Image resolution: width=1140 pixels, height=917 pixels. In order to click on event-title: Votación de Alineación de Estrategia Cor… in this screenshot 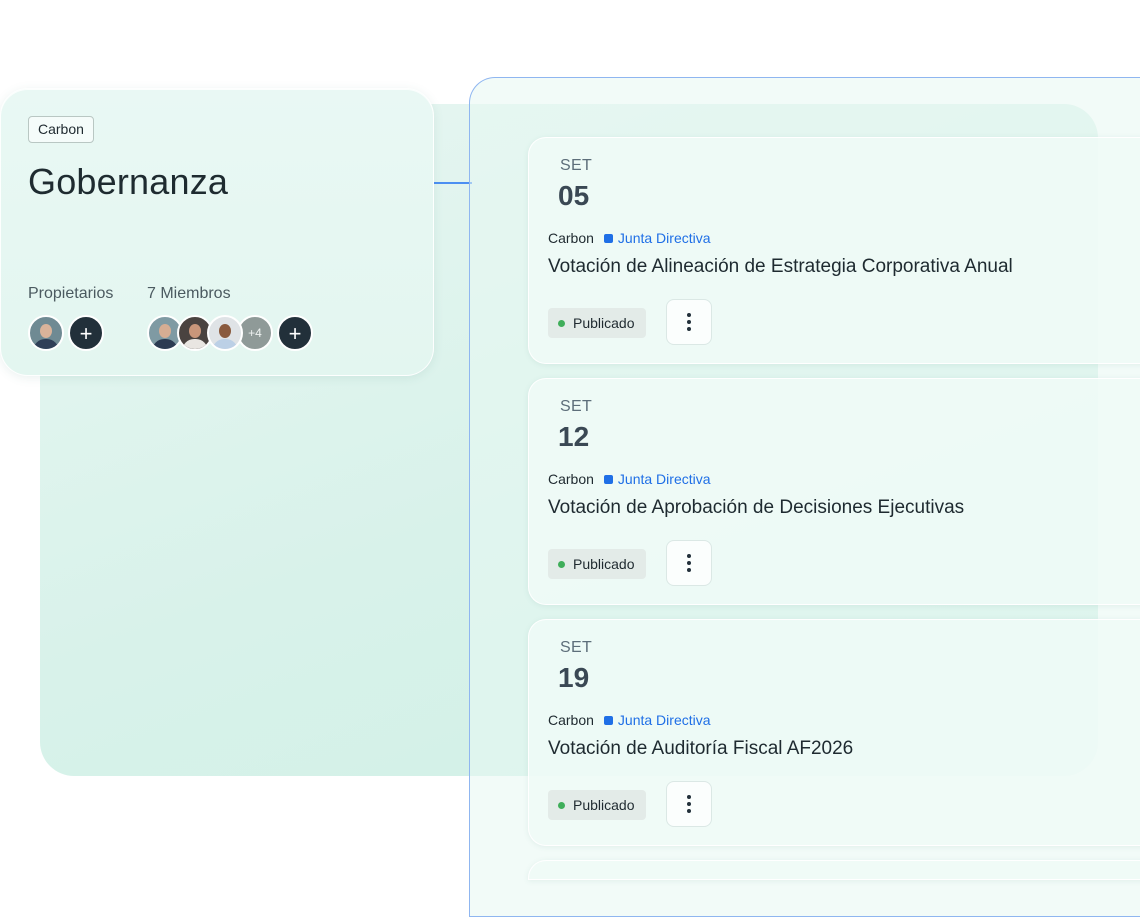, I will do `click(780, 267)`.